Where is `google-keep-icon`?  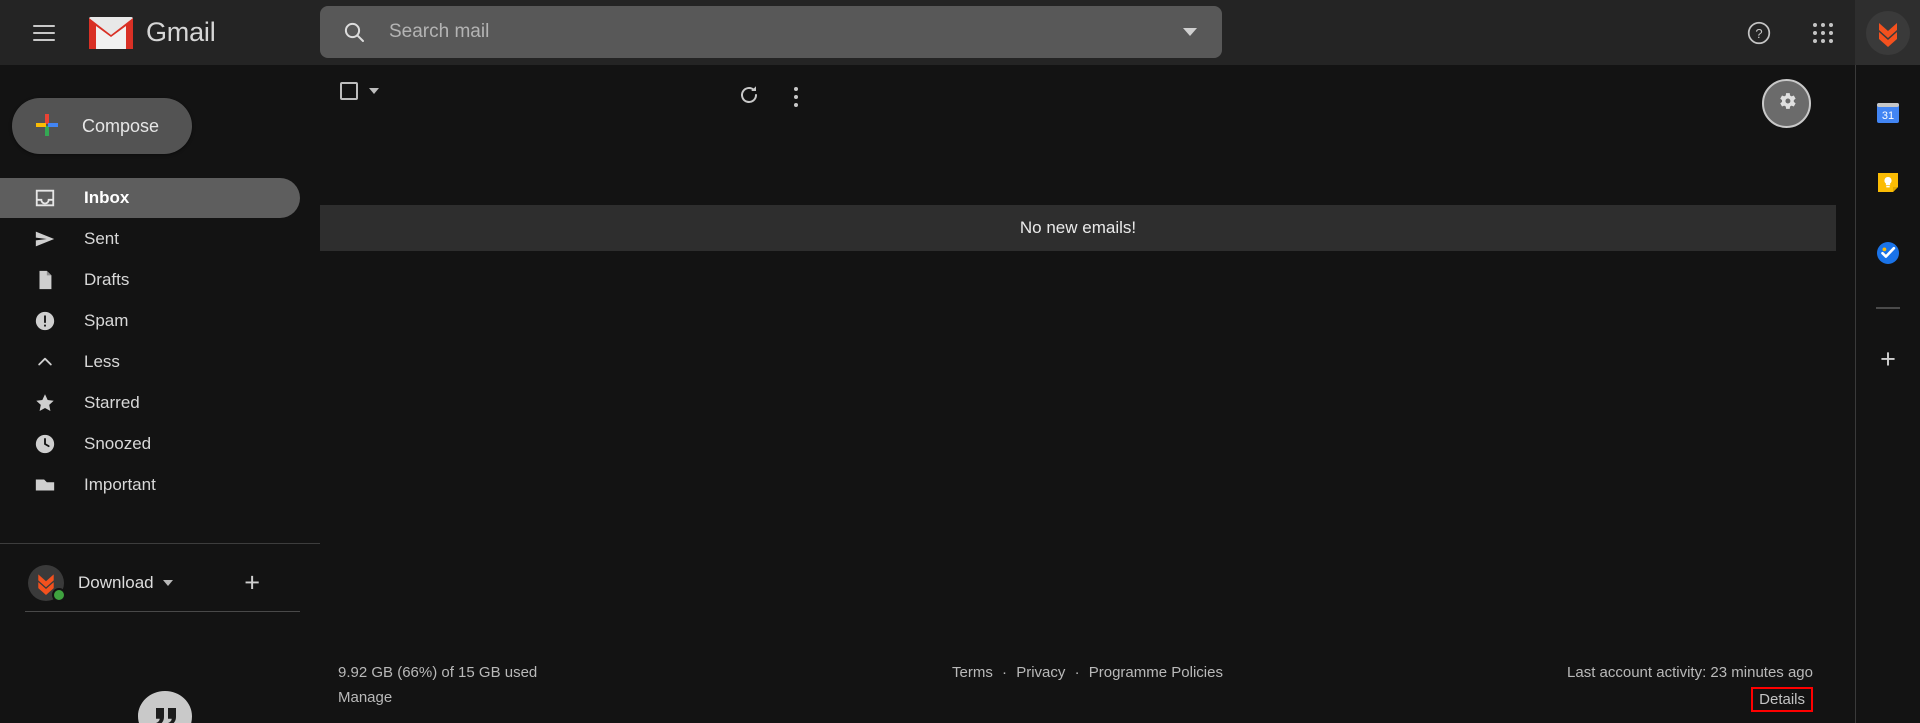
google-keep-icon is located at coordinates (1888, 183).